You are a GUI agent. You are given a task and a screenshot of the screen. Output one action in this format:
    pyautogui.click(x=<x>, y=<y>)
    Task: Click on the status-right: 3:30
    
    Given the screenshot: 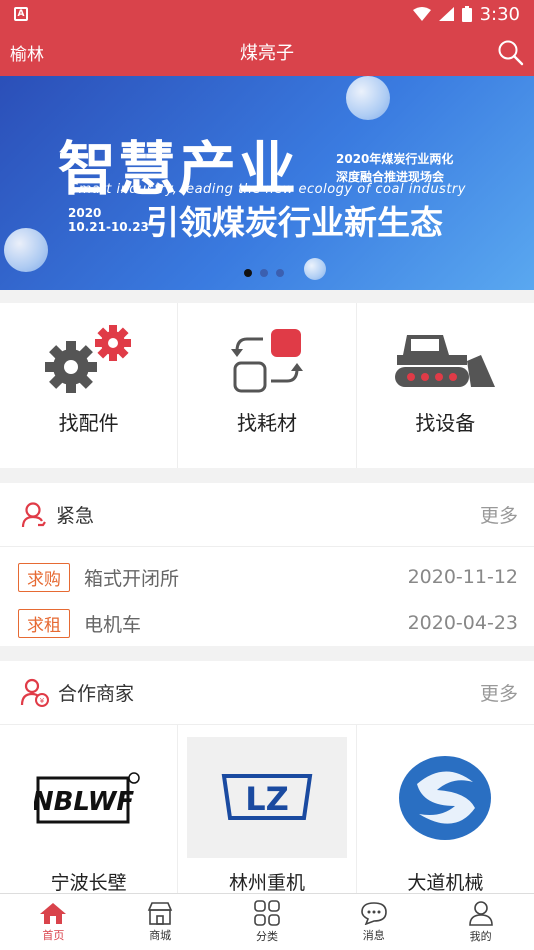 What is the action you would take?
    pyautogui.click(x=466, y=14)
    